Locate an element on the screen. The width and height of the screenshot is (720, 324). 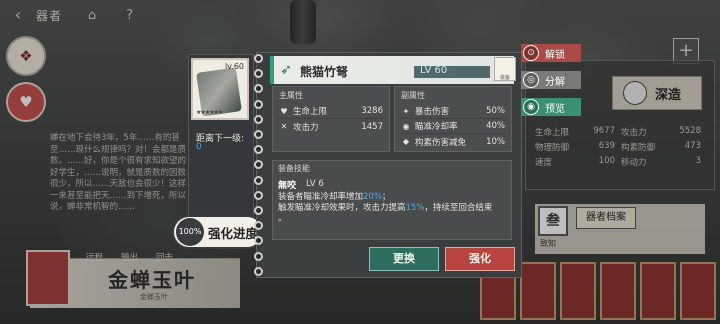
skill-highlight-value: 15% is located at coordinates (415, 208).